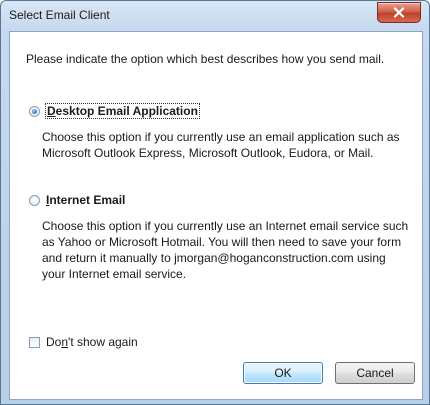  I want to click on radio-selected-dot, so click(34, 111).